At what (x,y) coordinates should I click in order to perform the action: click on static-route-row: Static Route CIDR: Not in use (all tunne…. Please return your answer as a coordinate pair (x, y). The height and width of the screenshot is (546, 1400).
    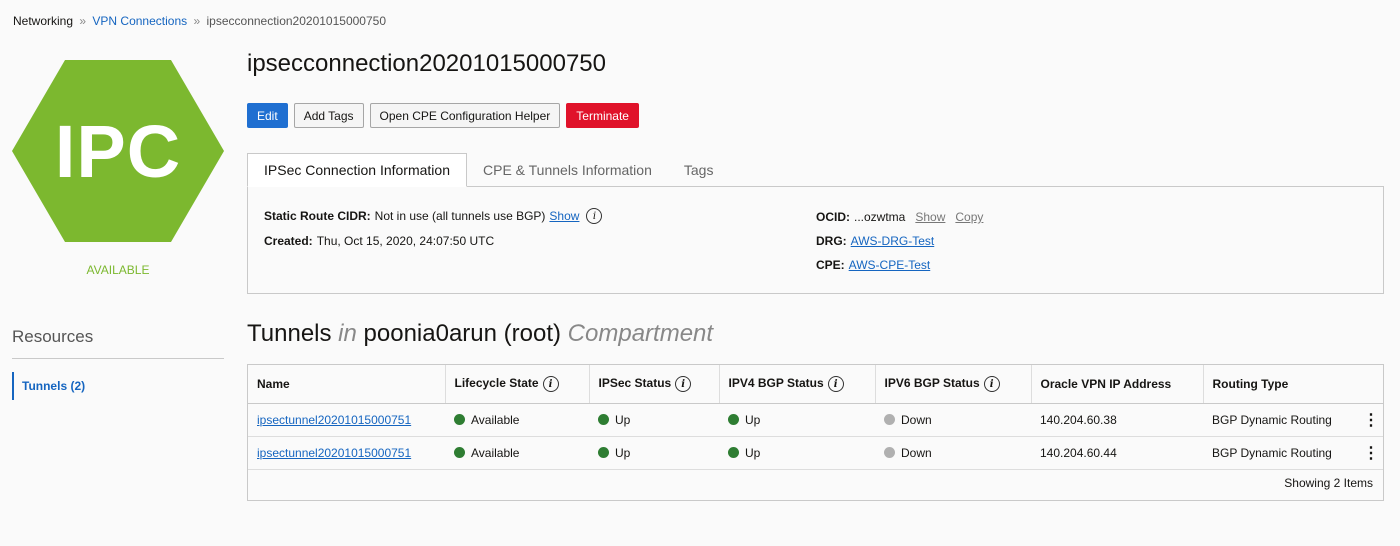
    Looking at the image, I should click on (433, 216).